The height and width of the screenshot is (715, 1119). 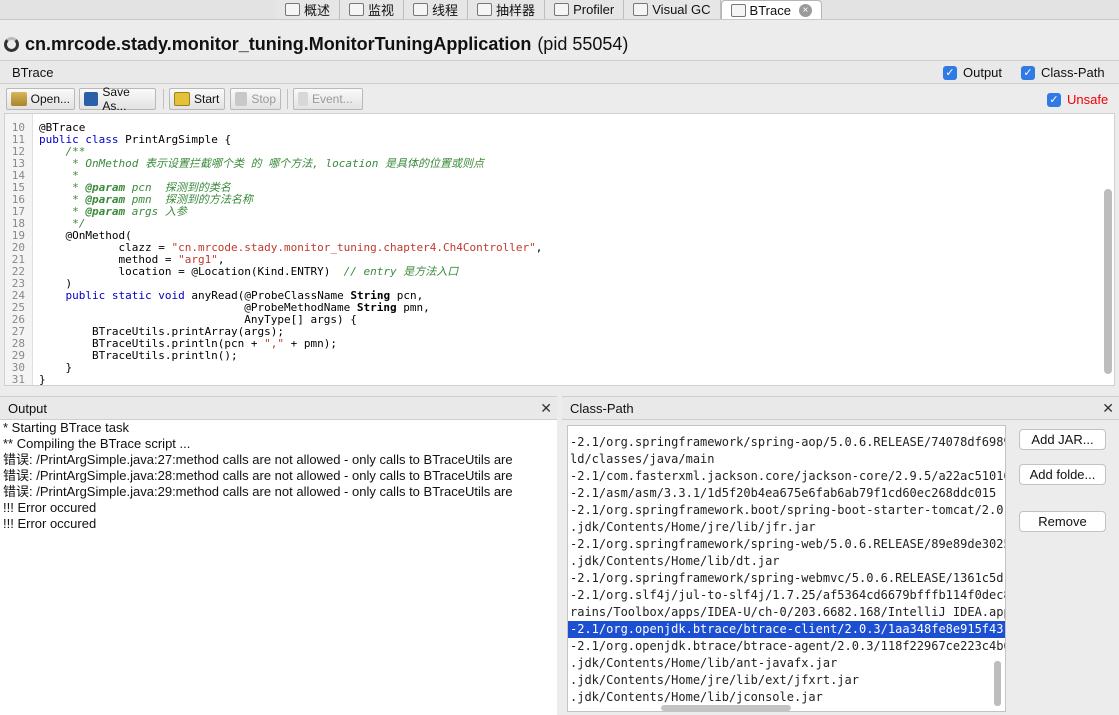 I want to click on remove-button: Remove, so click(x=1062, y=521).